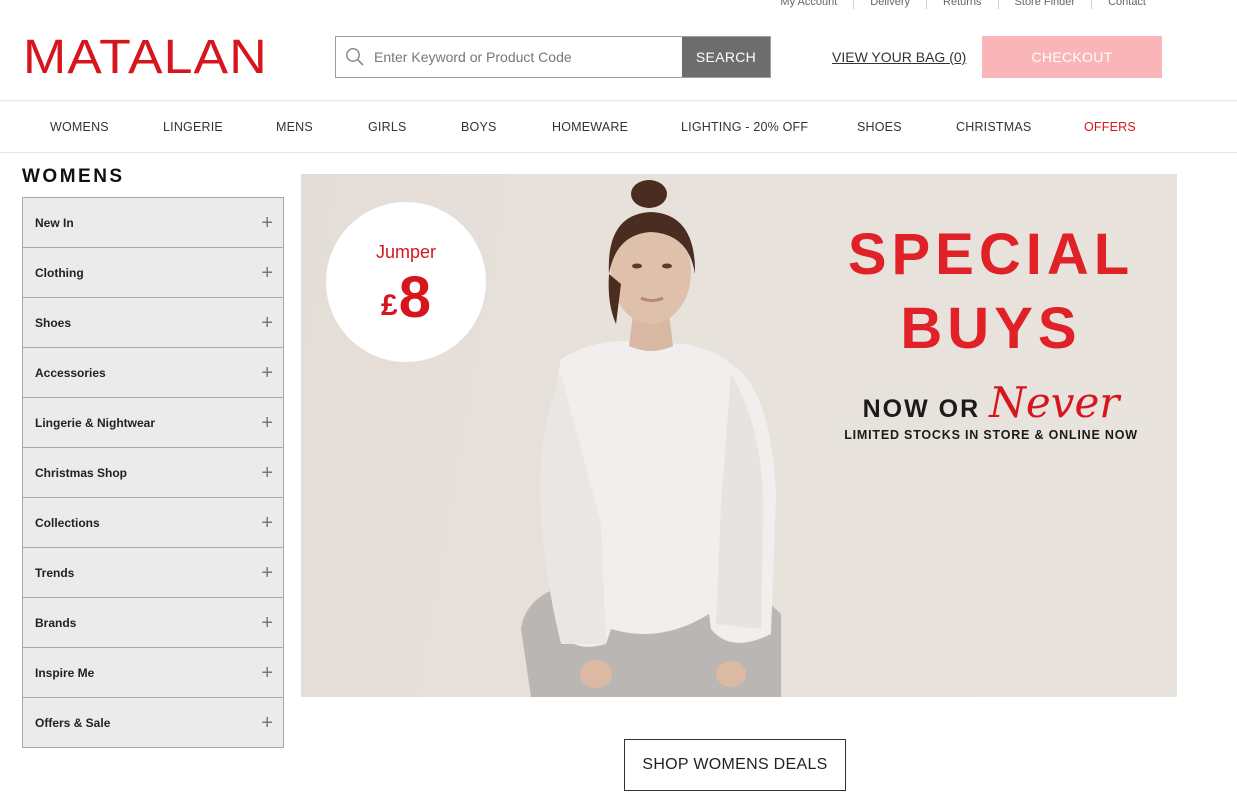 The image size is (1237, 800). Describe the element at coordinates (528, 57) in the screenshot. I see `search-input` at that location.